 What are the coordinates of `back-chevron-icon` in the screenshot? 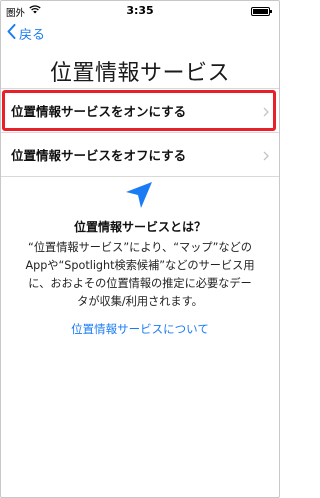 It's located at (11, 33).